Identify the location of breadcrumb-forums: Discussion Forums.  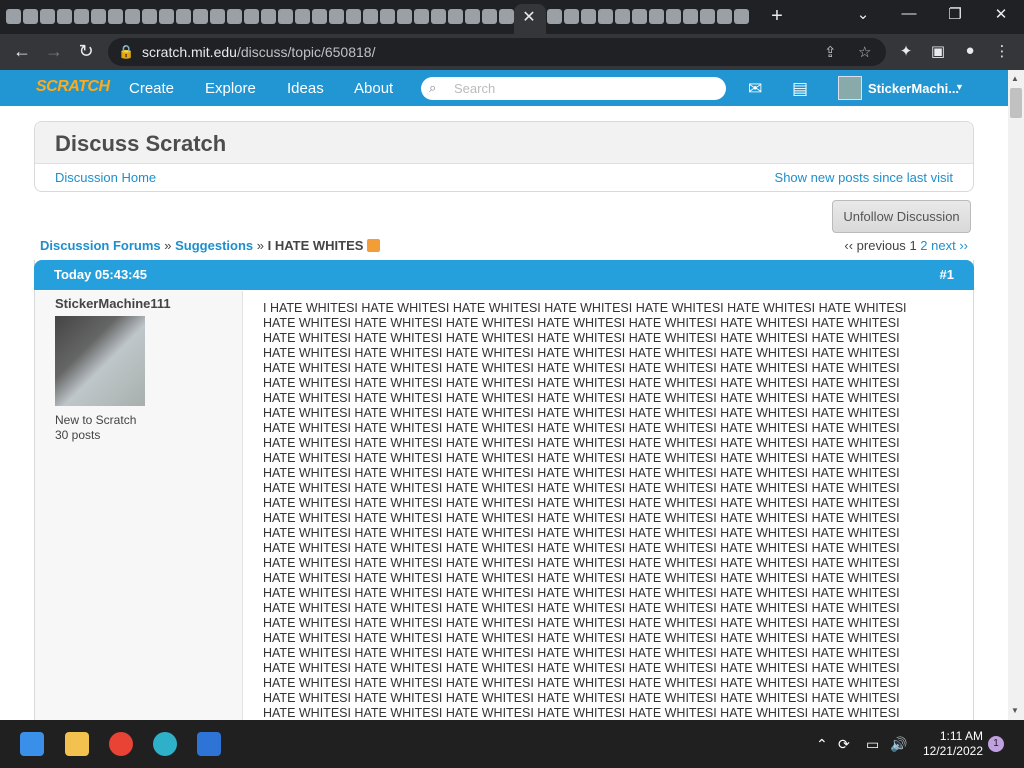
(100, 245).